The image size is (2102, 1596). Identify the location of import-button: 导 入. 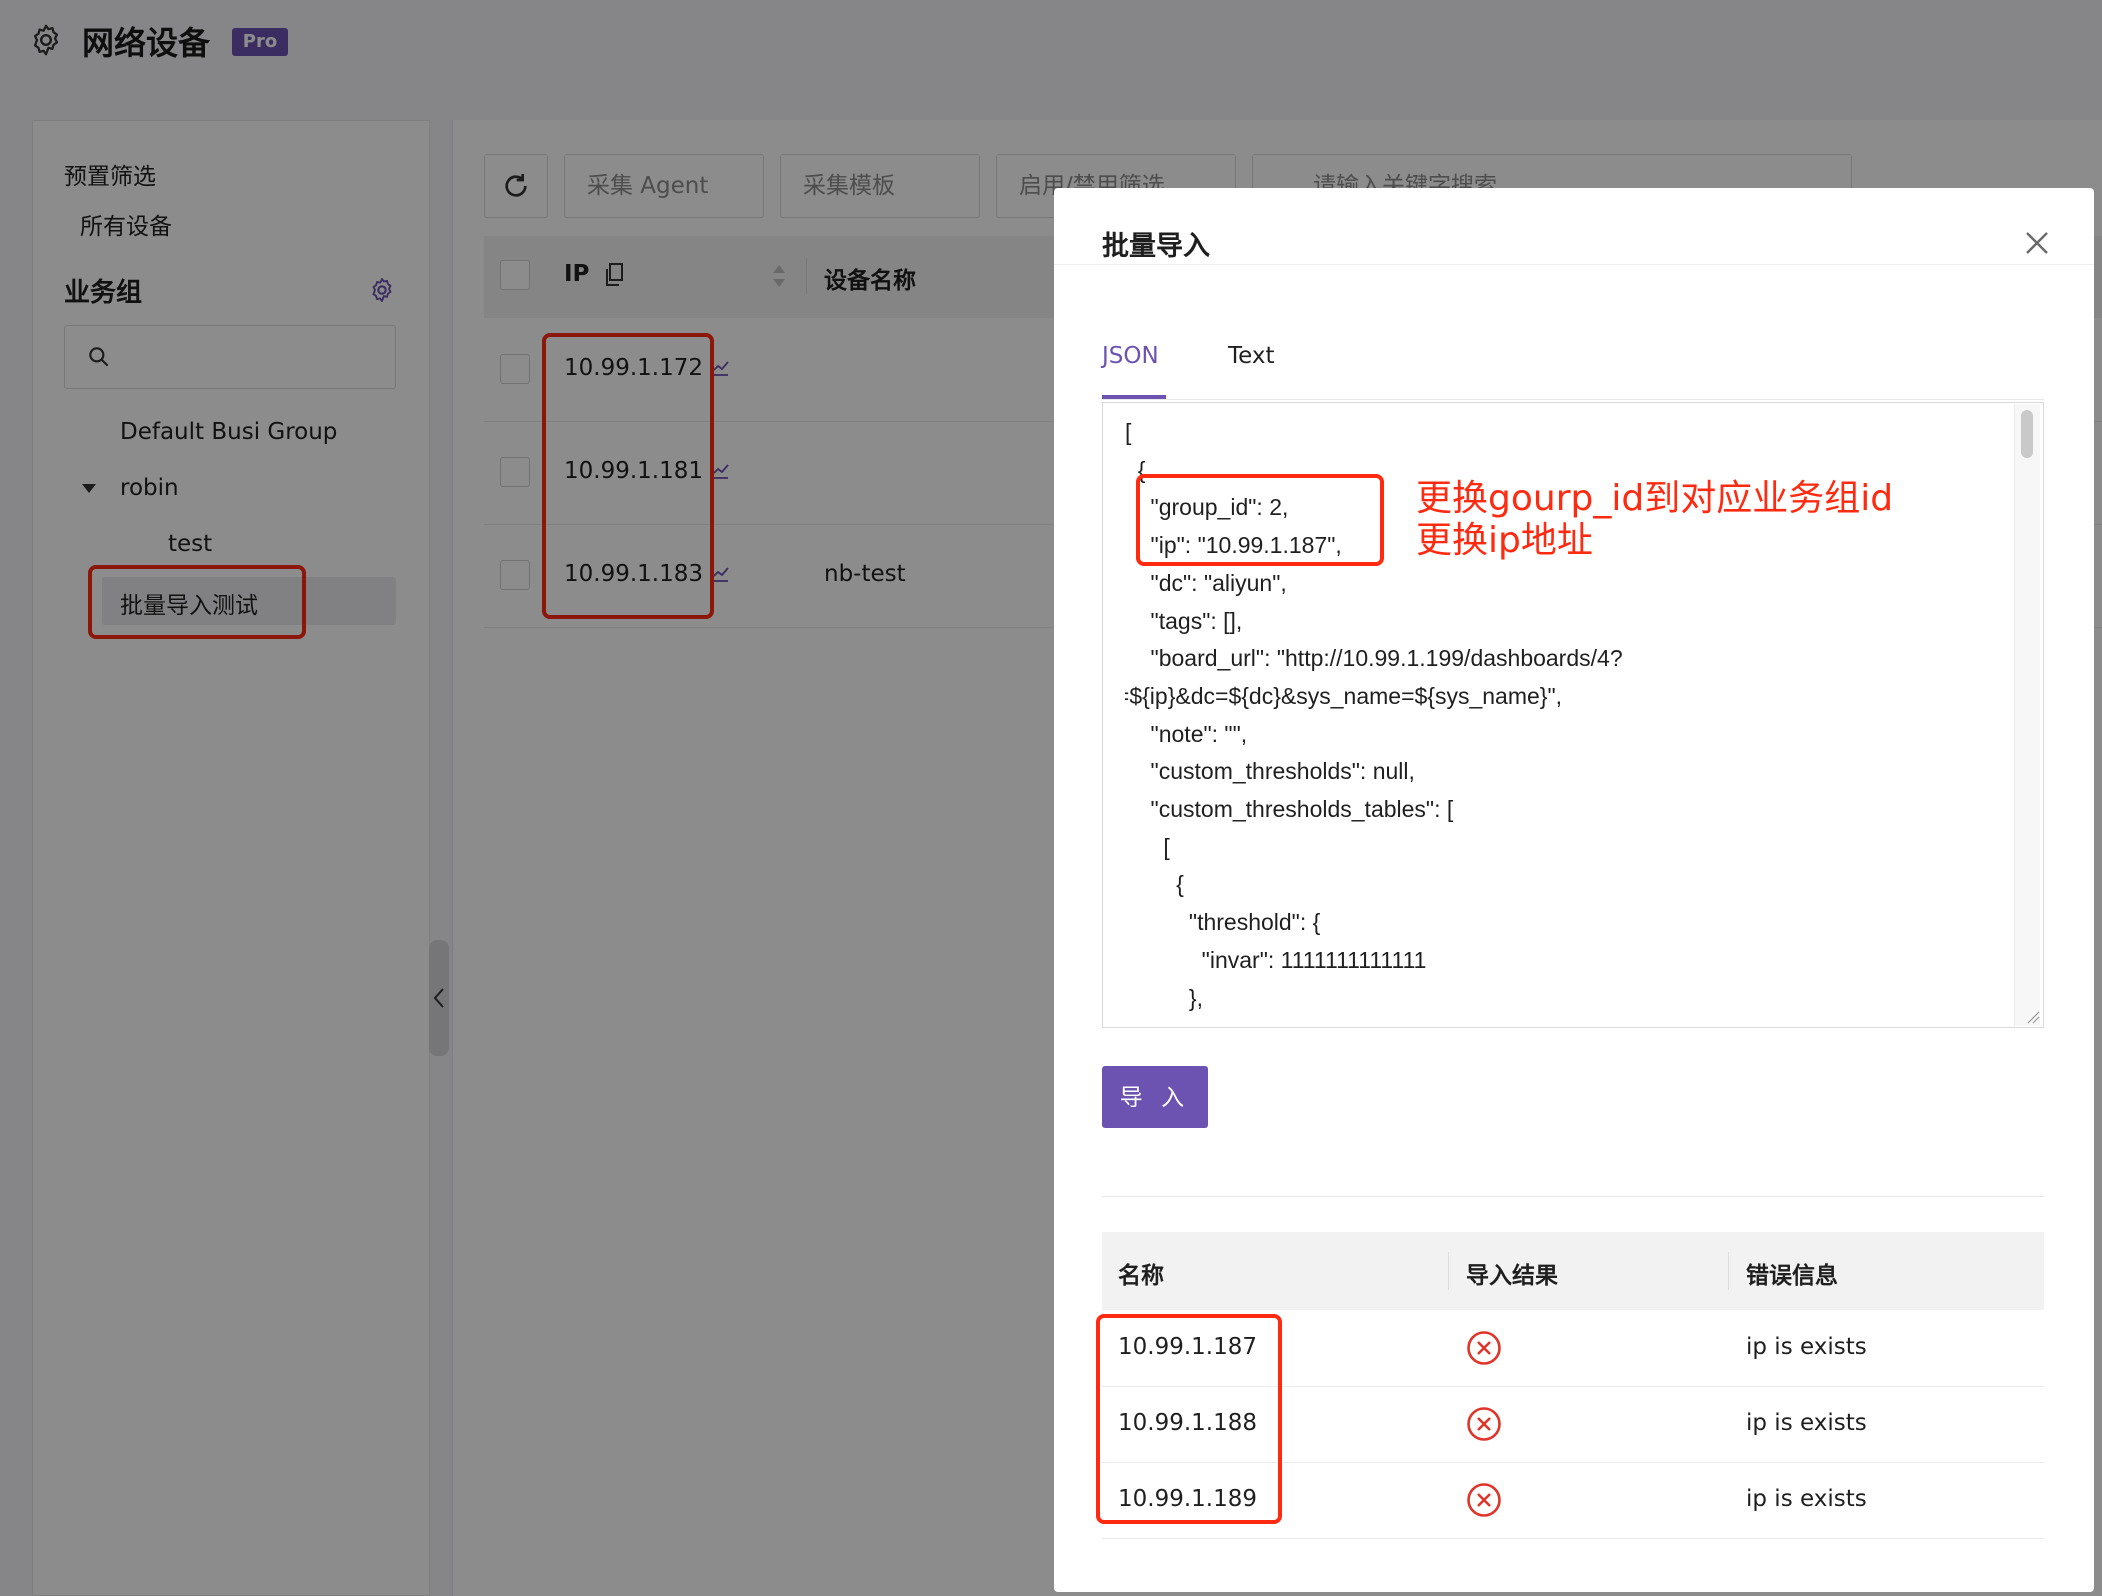
(1155, 1097).